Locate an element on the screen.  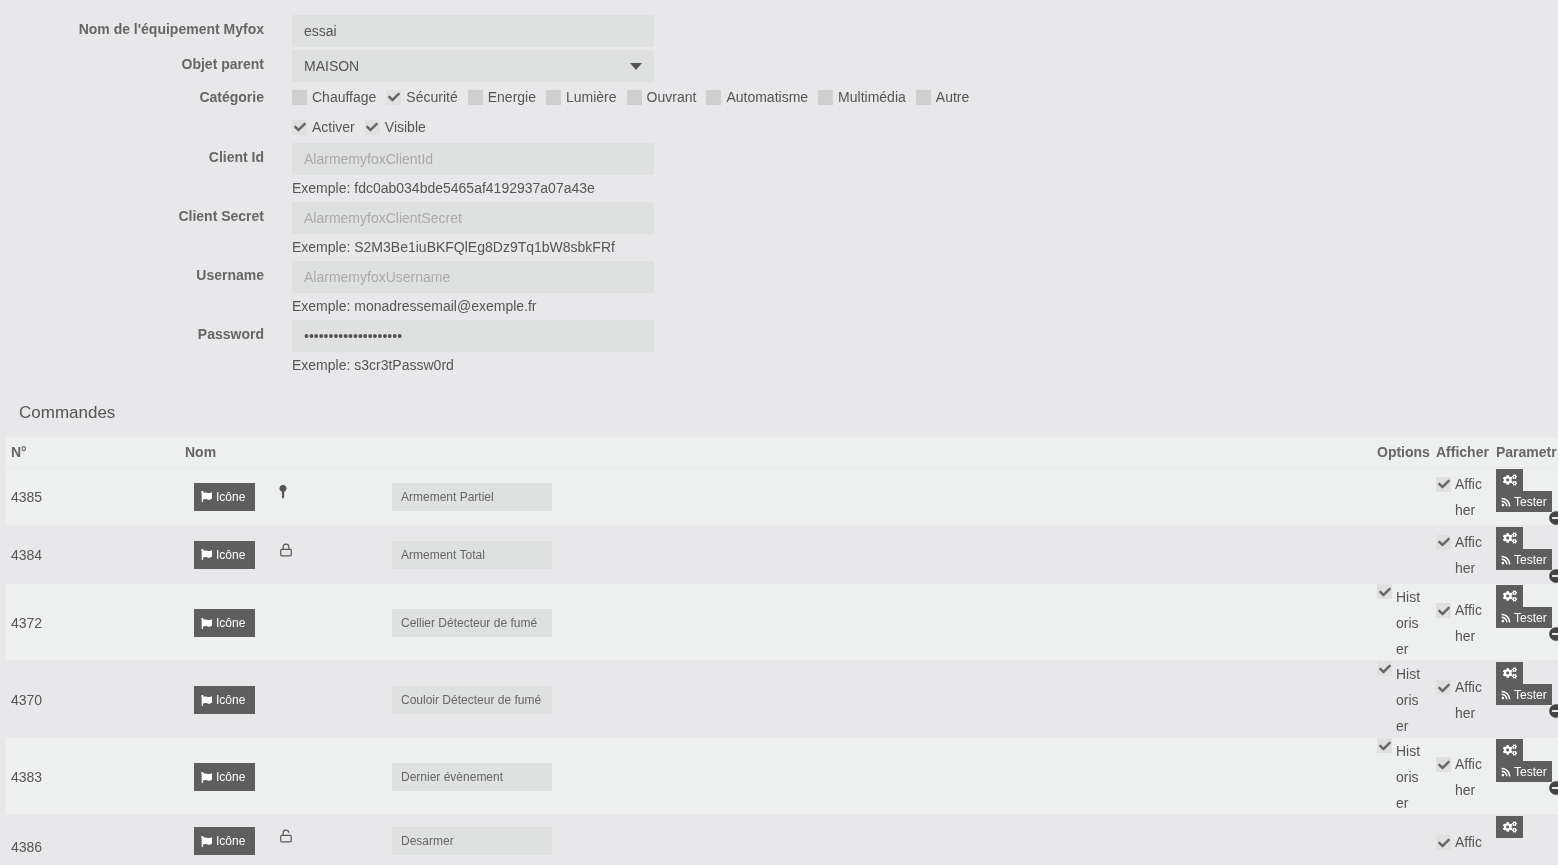
checkbox: Automatisme is located at coordinates (757, 97).